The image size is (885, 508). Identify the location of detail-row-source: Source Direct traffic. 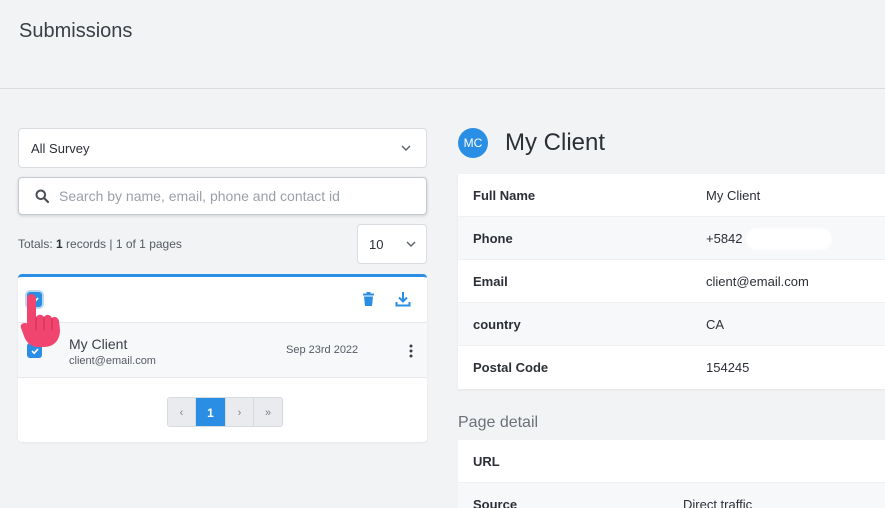
(671, 495).